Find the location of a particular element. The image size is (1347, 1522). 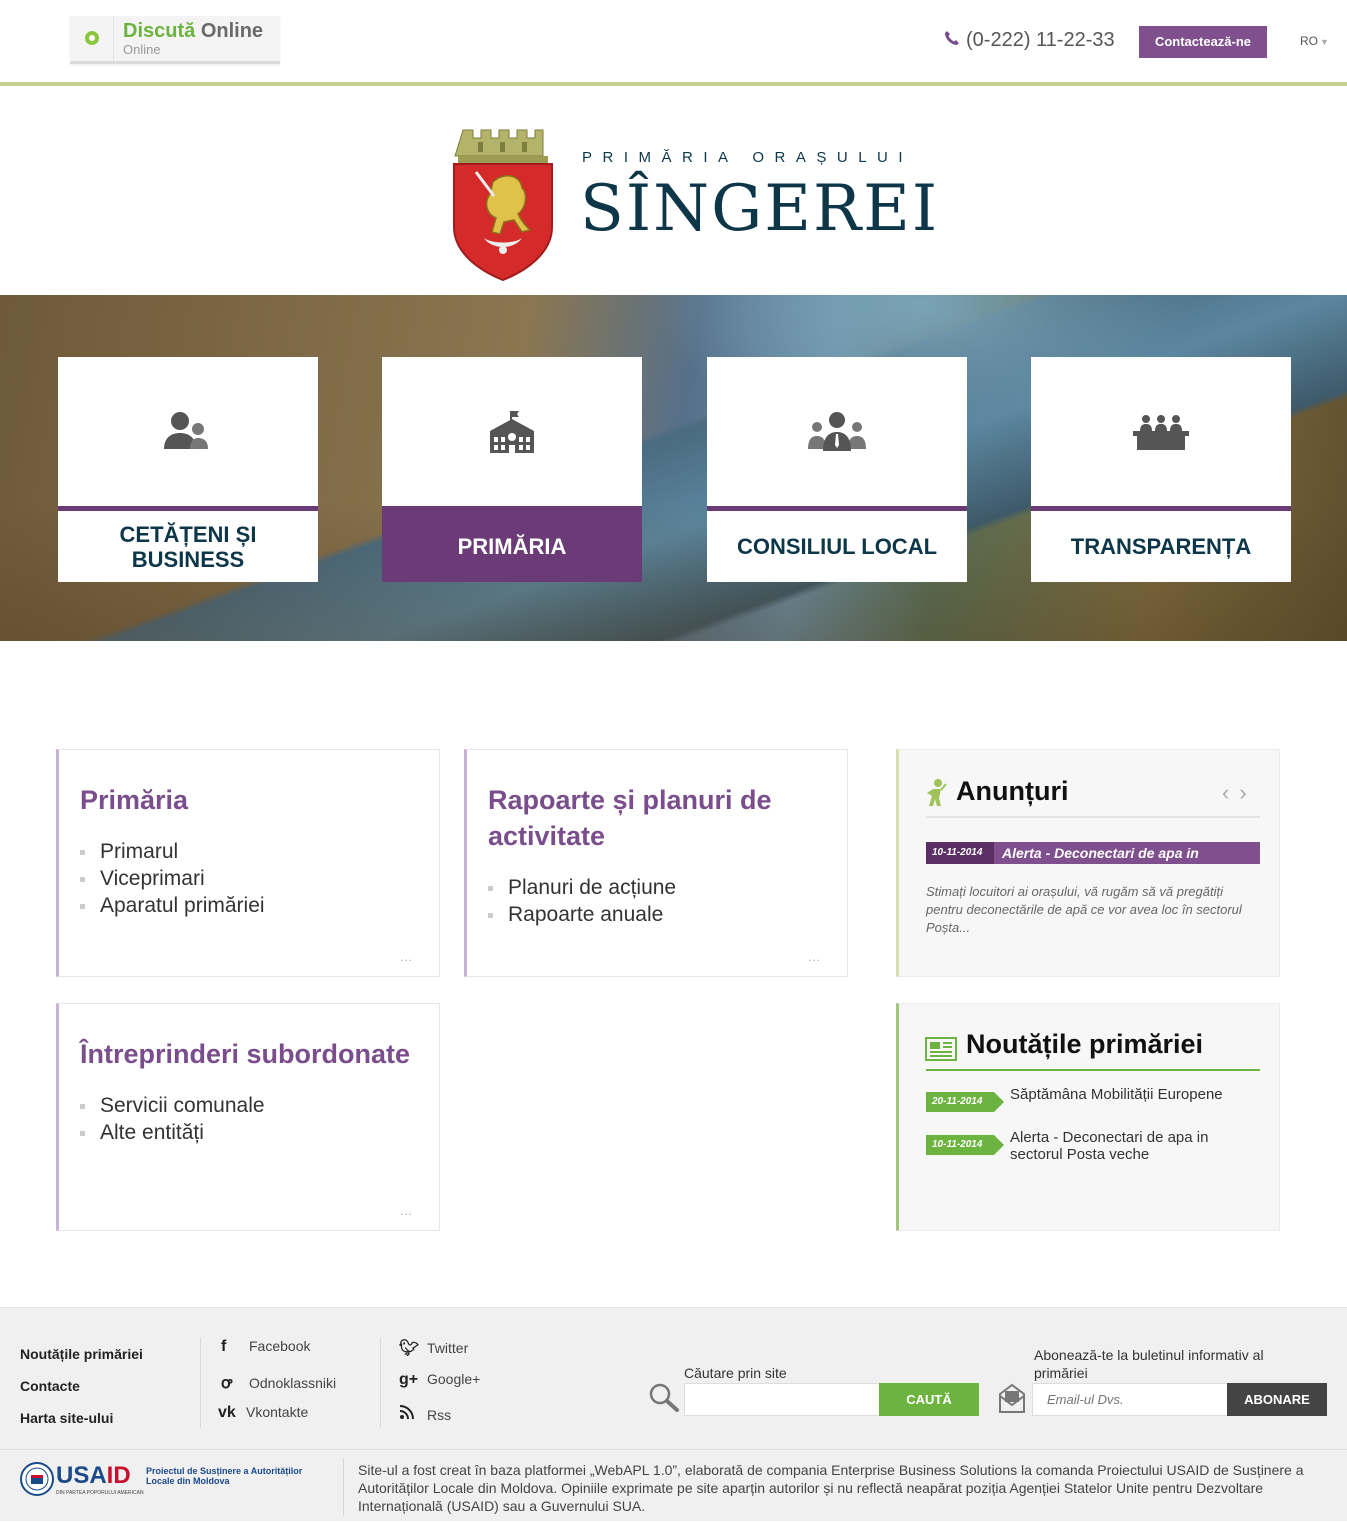

carousel-arrows: ‹› is located at coordinates (1239, 793).